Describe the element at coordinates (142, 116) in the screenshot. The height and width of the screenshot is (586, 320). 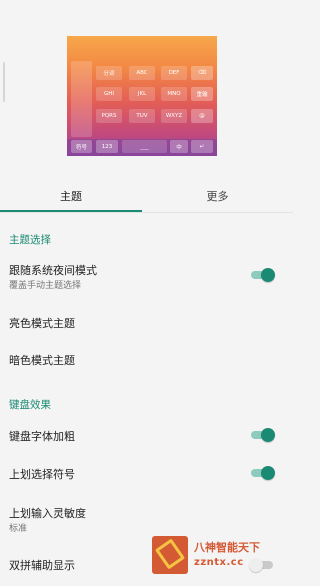
I see `preview-key-tuv: TUV` at that location.